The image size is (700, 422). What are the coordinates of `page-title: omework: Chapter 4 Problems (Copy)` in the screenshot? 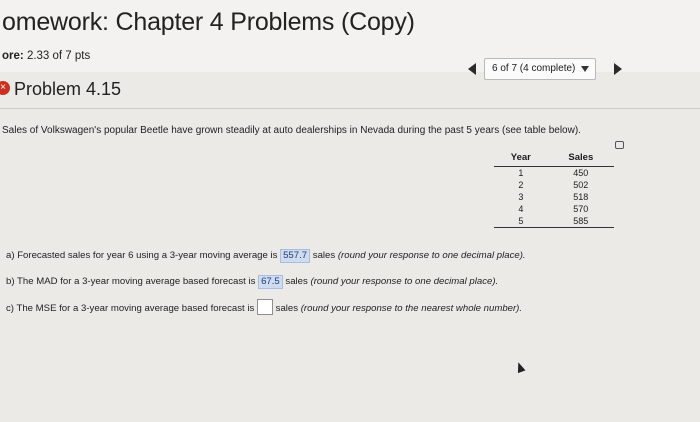 It's located at (208, 22).